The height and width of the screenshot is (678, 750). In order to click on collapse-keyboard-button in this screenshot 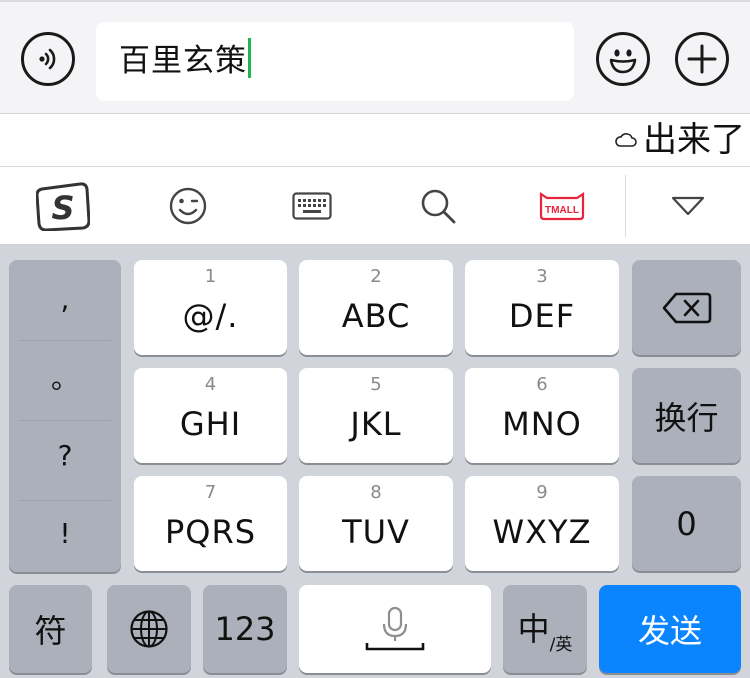, I will do `click(688, 206)`.